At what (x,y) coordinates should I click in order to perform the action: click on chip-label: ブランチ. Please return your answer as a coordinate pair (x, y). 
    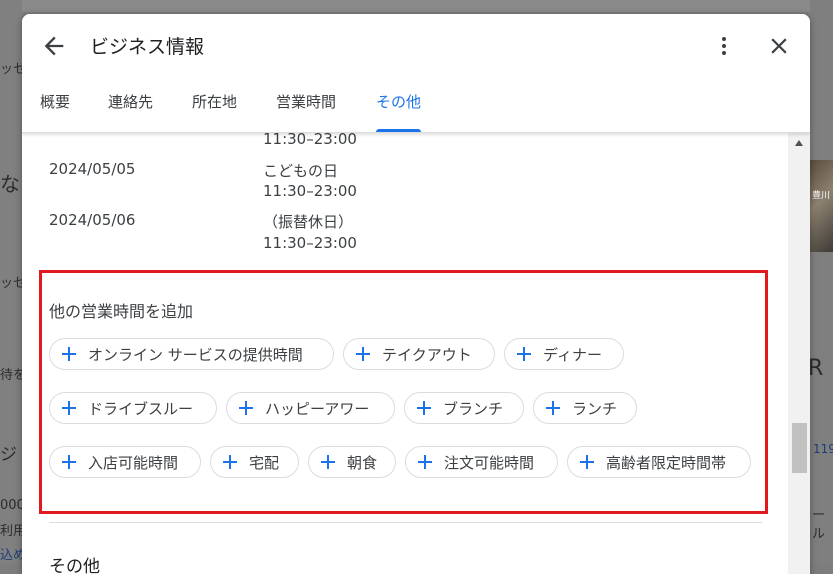
    Looking at the image, I should click on (473, 408).